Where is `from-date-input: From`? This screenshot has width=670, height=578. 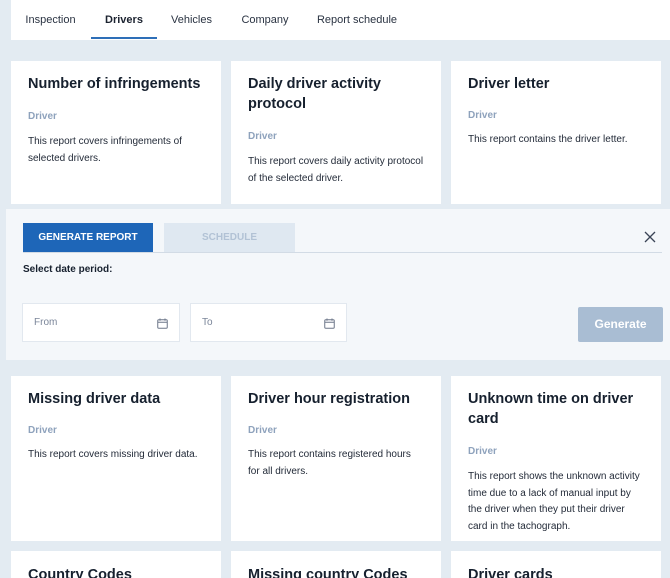
from-date-input: From is located at coordinates (101, 322).